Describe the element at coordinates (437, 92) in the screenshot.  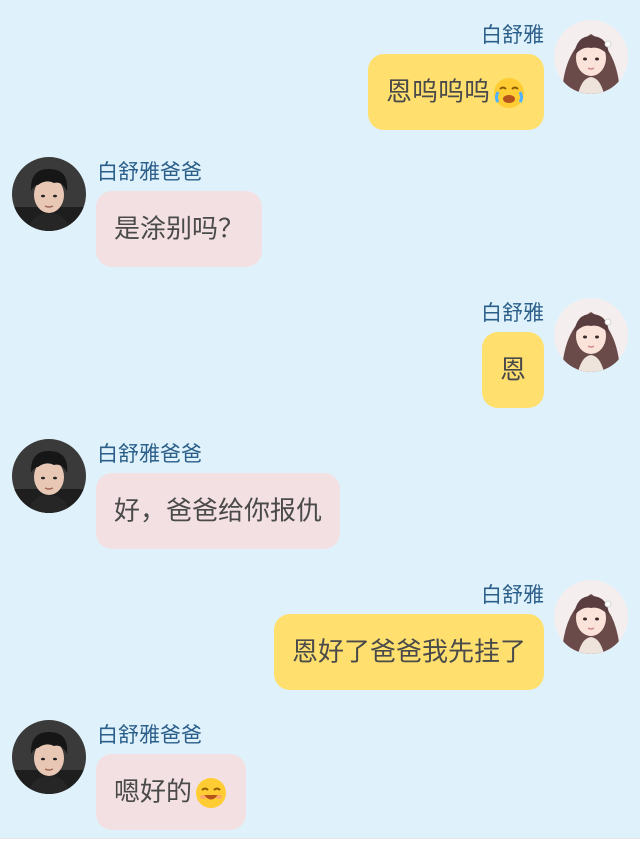
I see `message-text: 恩呜呜呜` at that location.